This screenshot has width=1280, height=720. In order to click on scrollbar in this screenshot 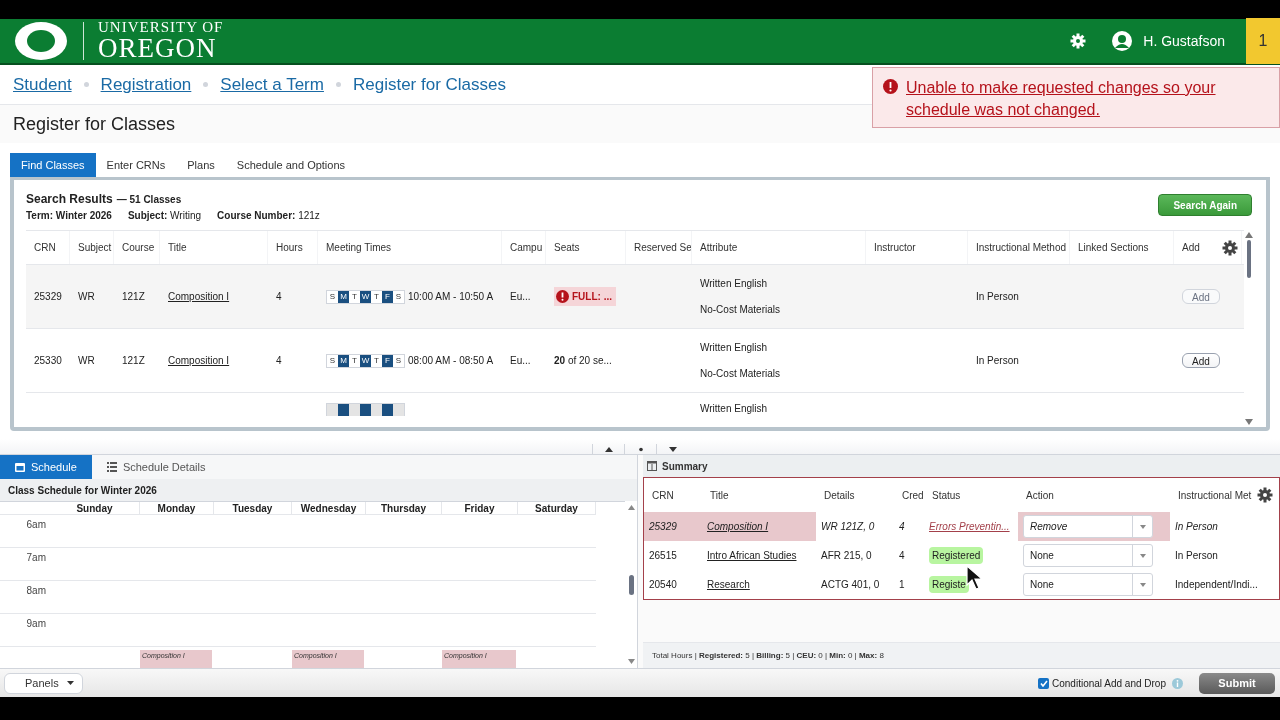, I will do `click(1249, 328)`.